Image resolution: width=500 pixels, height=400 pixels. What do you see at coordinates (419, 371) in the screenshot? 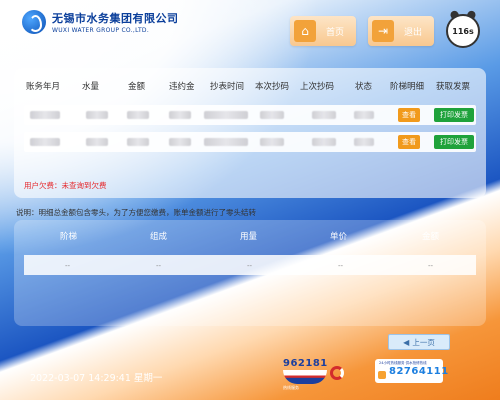
I see `service-hotline-number: 82764111` at bounding box center [419, 371].